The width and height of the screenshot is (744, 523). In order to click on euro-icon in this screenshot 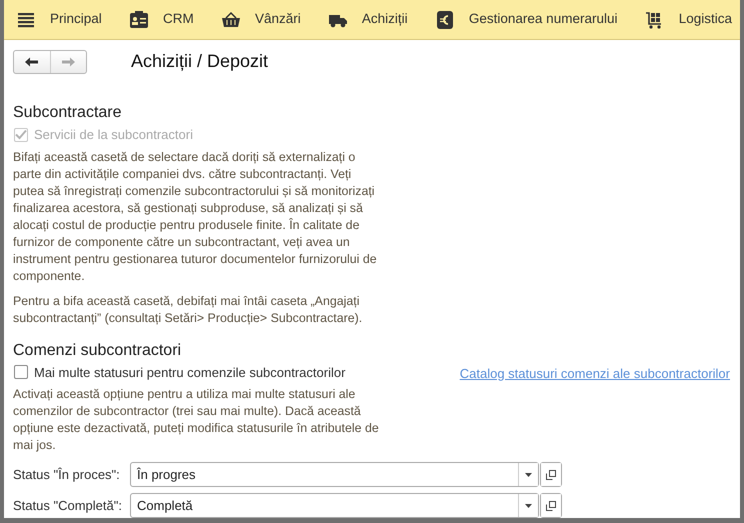, I will do `click(444, 19)`.